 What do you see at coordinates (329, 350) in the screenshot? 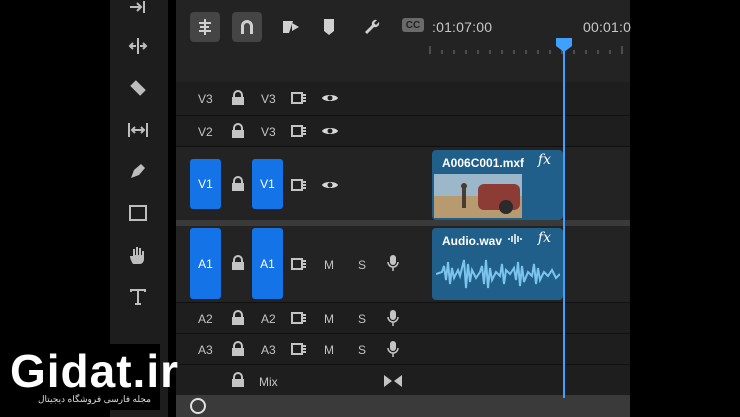
I see `mute-button-a3: M` at bounding box center [329, 350].